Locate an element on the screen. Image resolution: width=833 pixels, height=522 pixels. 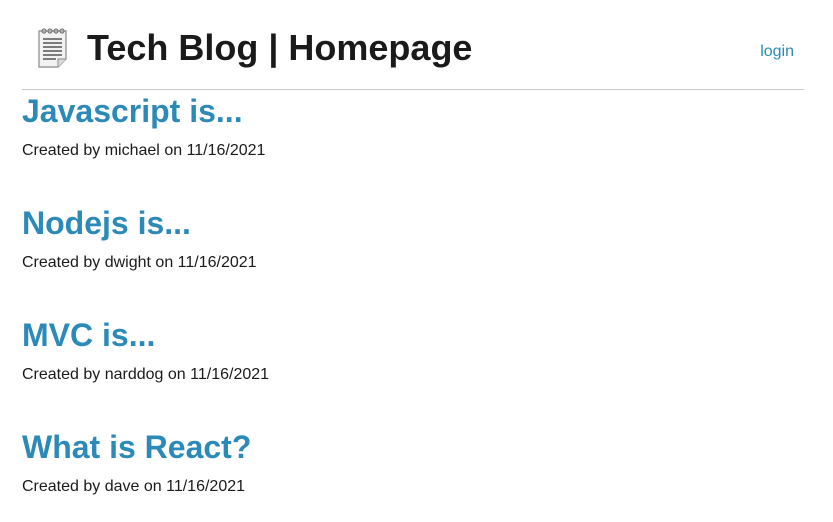
post-meta: Created by dave on 11/16/2021 is located at coordinates (413, 487).